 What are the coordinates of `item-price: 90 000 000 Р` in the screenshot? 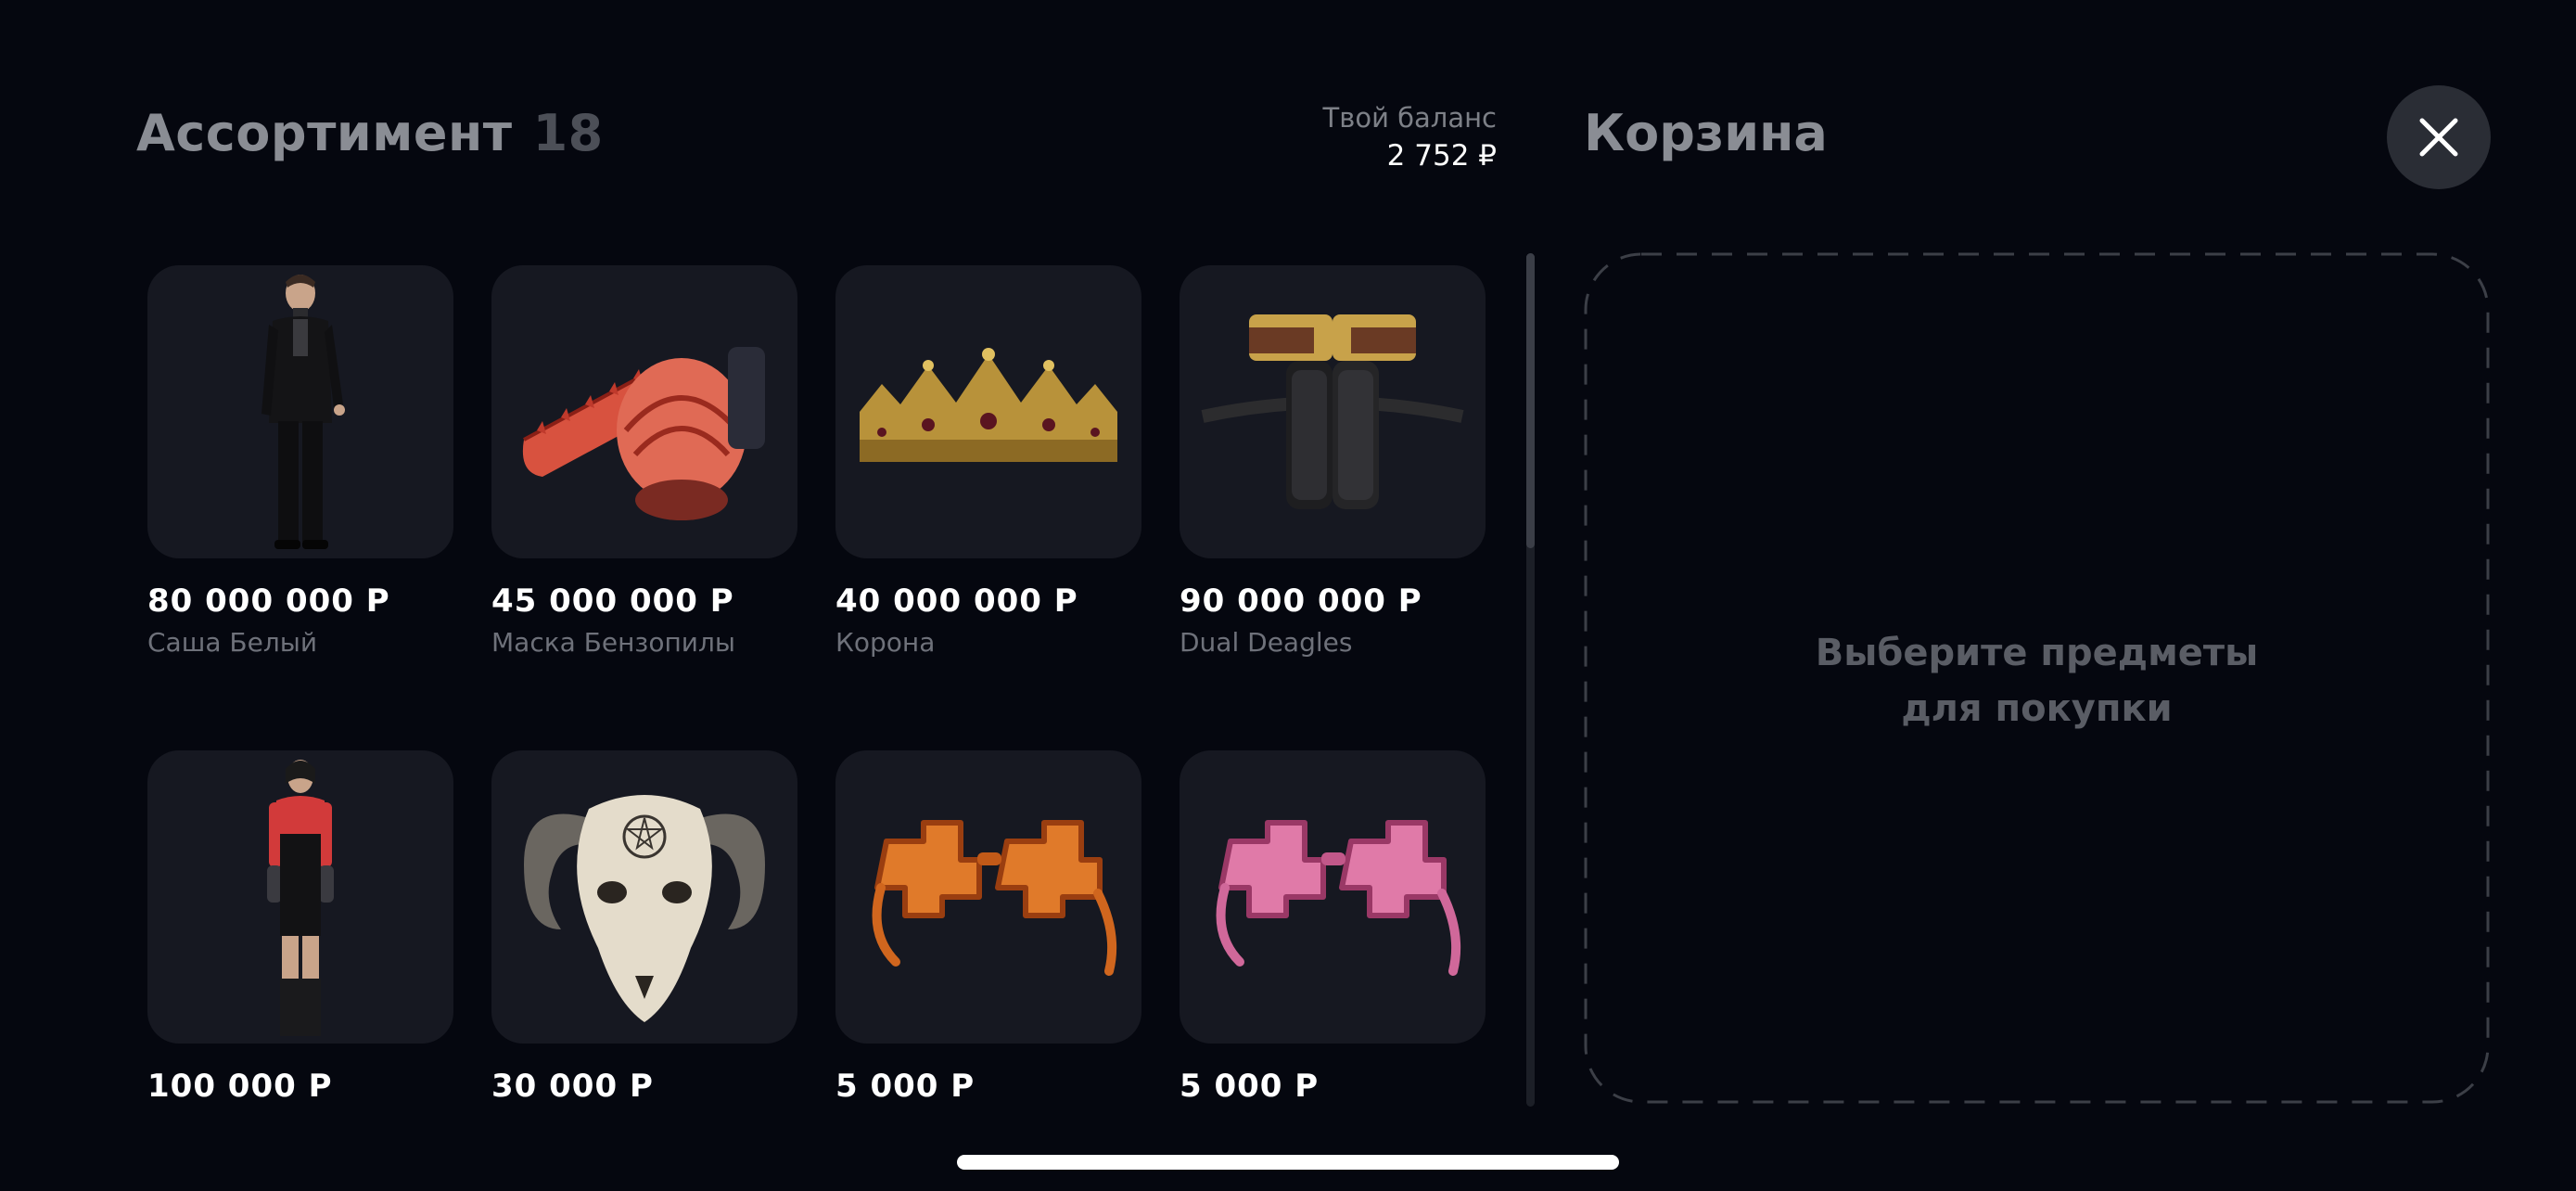 It's located at (1301, 601).